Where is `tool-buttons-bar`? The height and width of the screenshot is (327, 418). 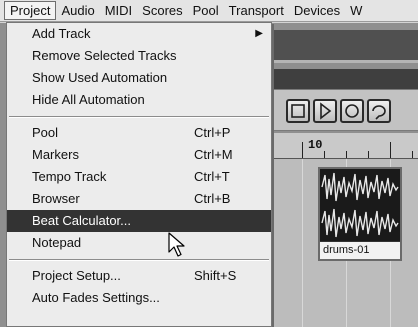
tool-buttons-bar is located at coordinates (345, 110).